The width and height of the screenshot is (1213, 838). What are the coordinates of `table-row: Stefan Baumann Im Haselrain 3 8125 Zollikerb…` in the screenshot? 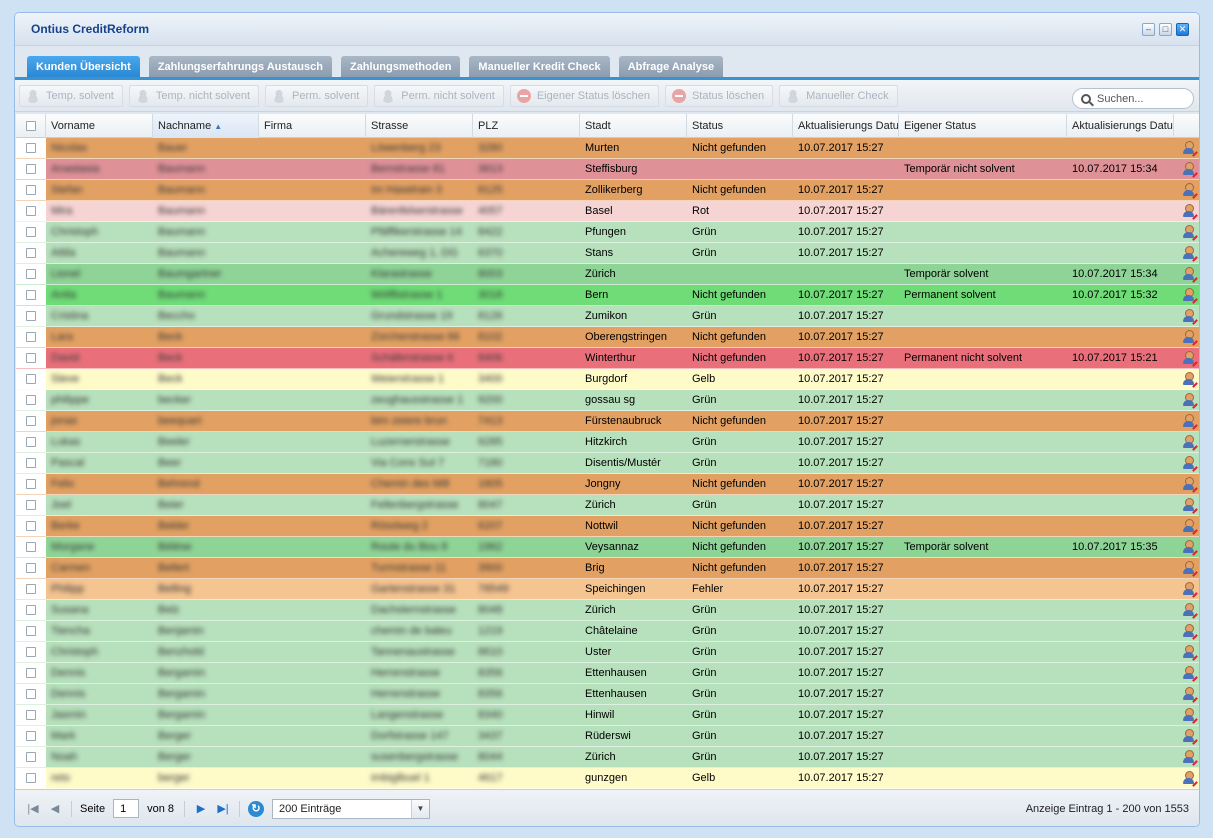 It's located at (607, 190).